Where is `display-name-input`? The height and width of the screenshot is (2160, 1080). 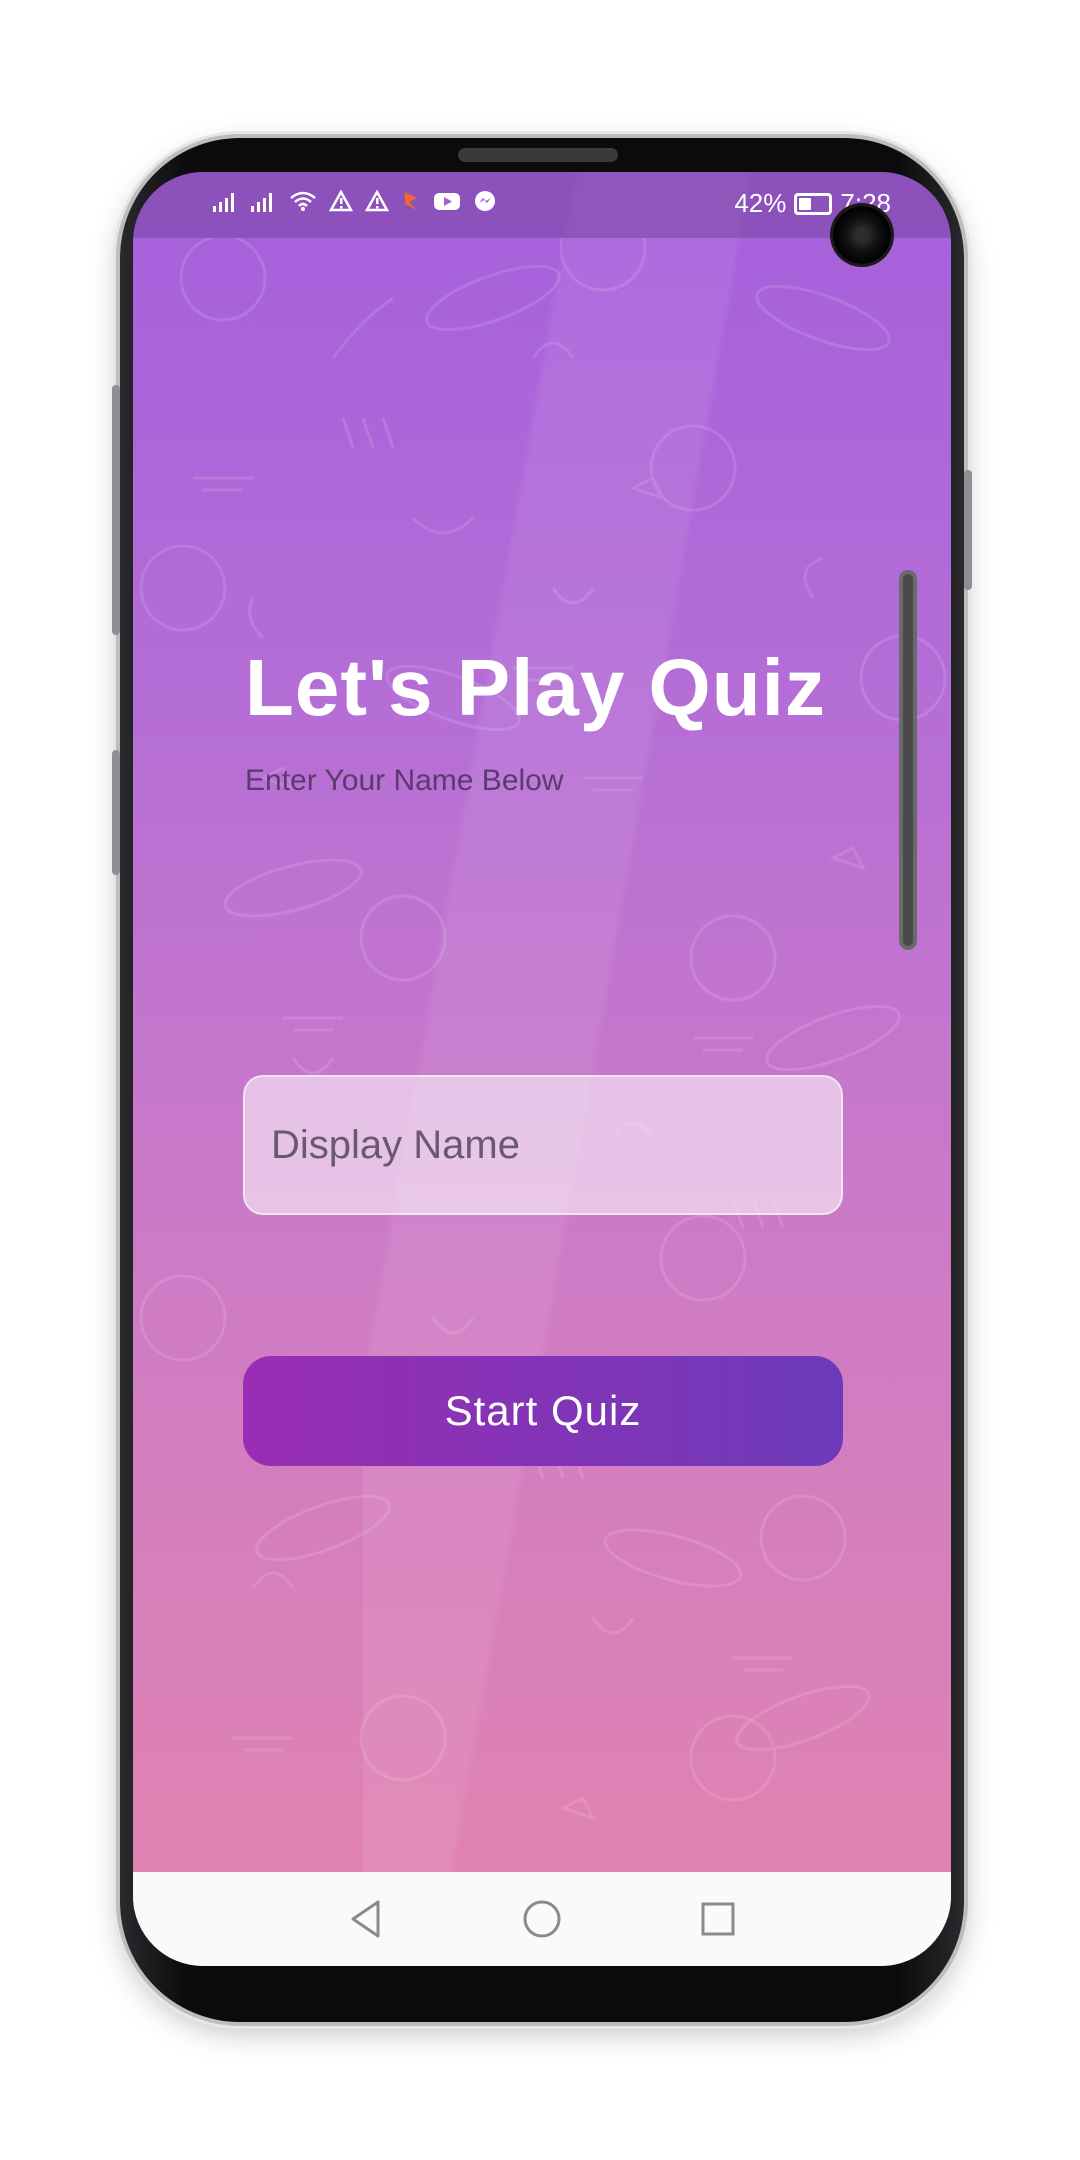 display-name-input is located at coordinates (543, 1145).